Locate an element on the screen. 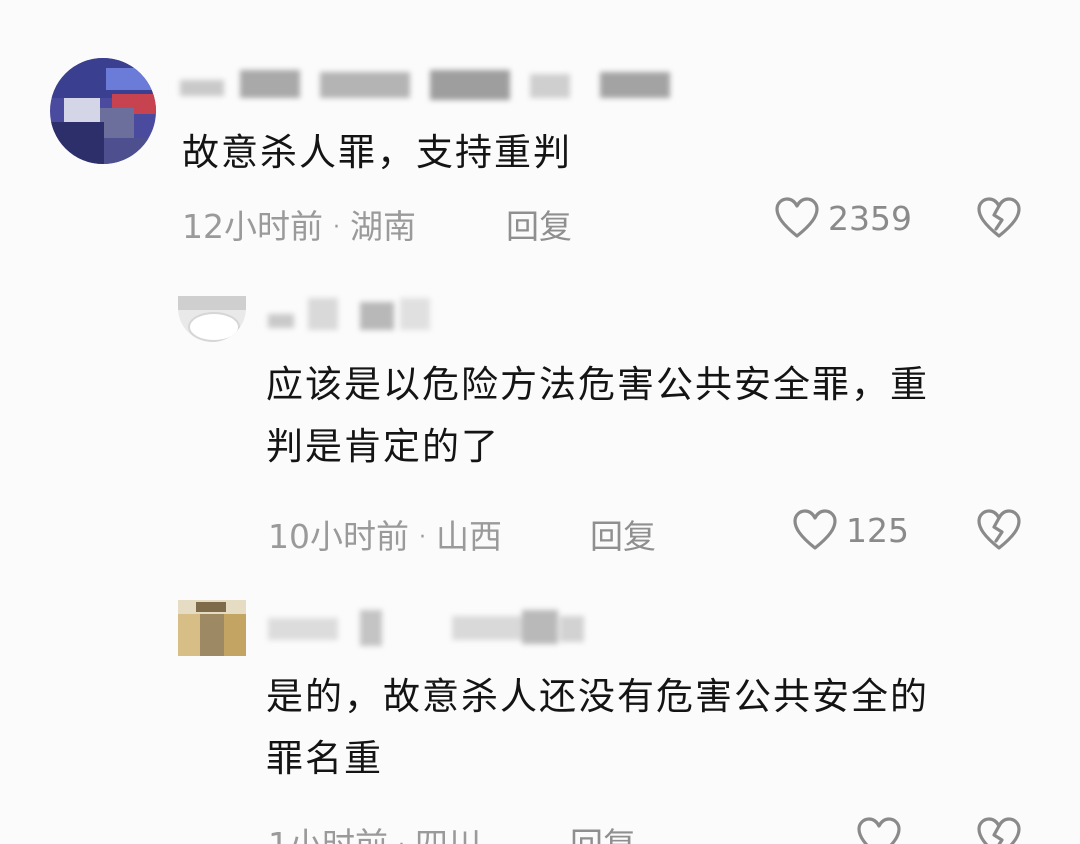 This screenshot has height=844, width=1080. comment-meta: 1小时前 · 四川 is located at coordinates (374, 831).